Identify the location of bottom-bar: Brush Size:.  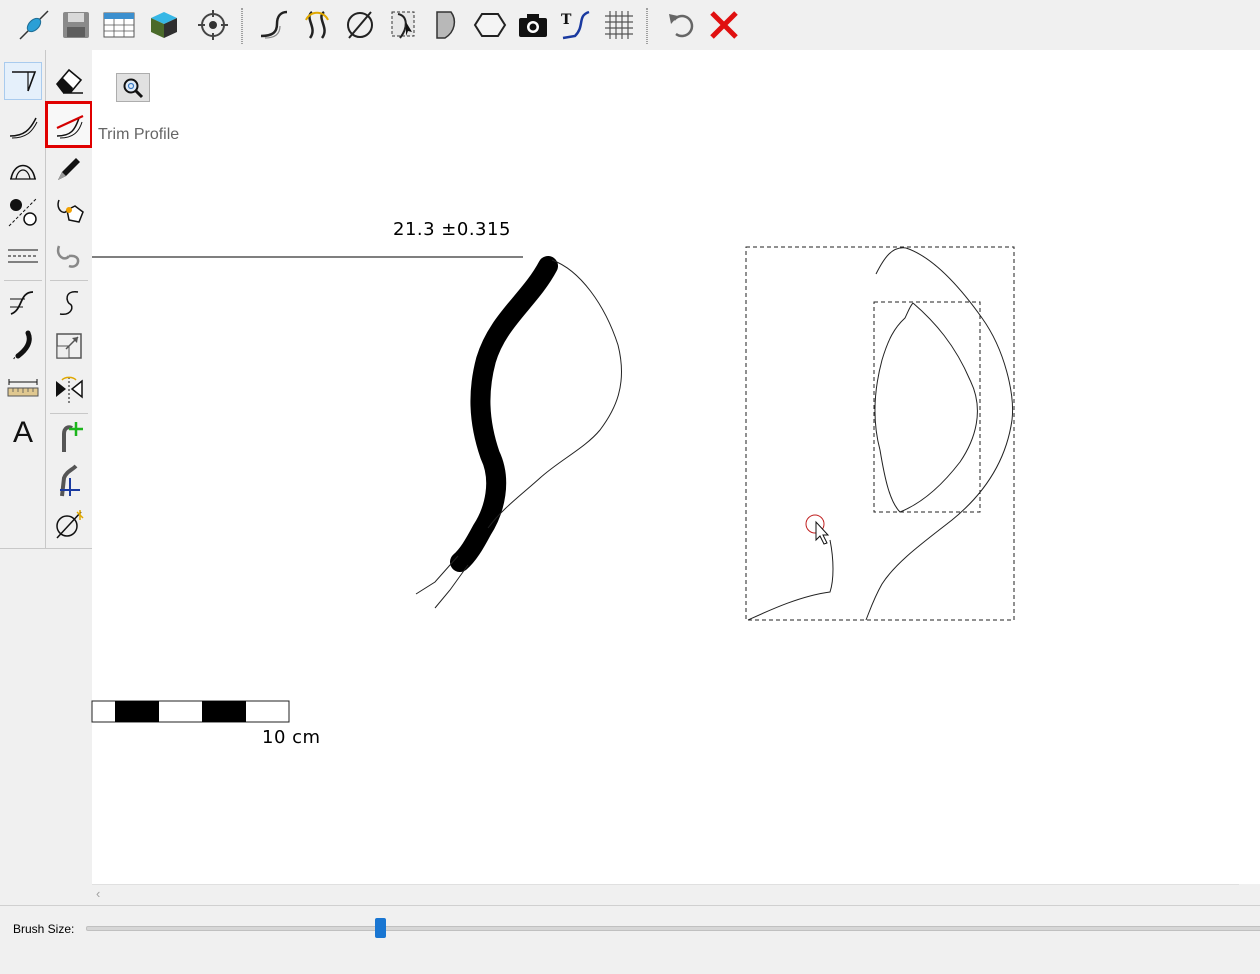
(630, 939).